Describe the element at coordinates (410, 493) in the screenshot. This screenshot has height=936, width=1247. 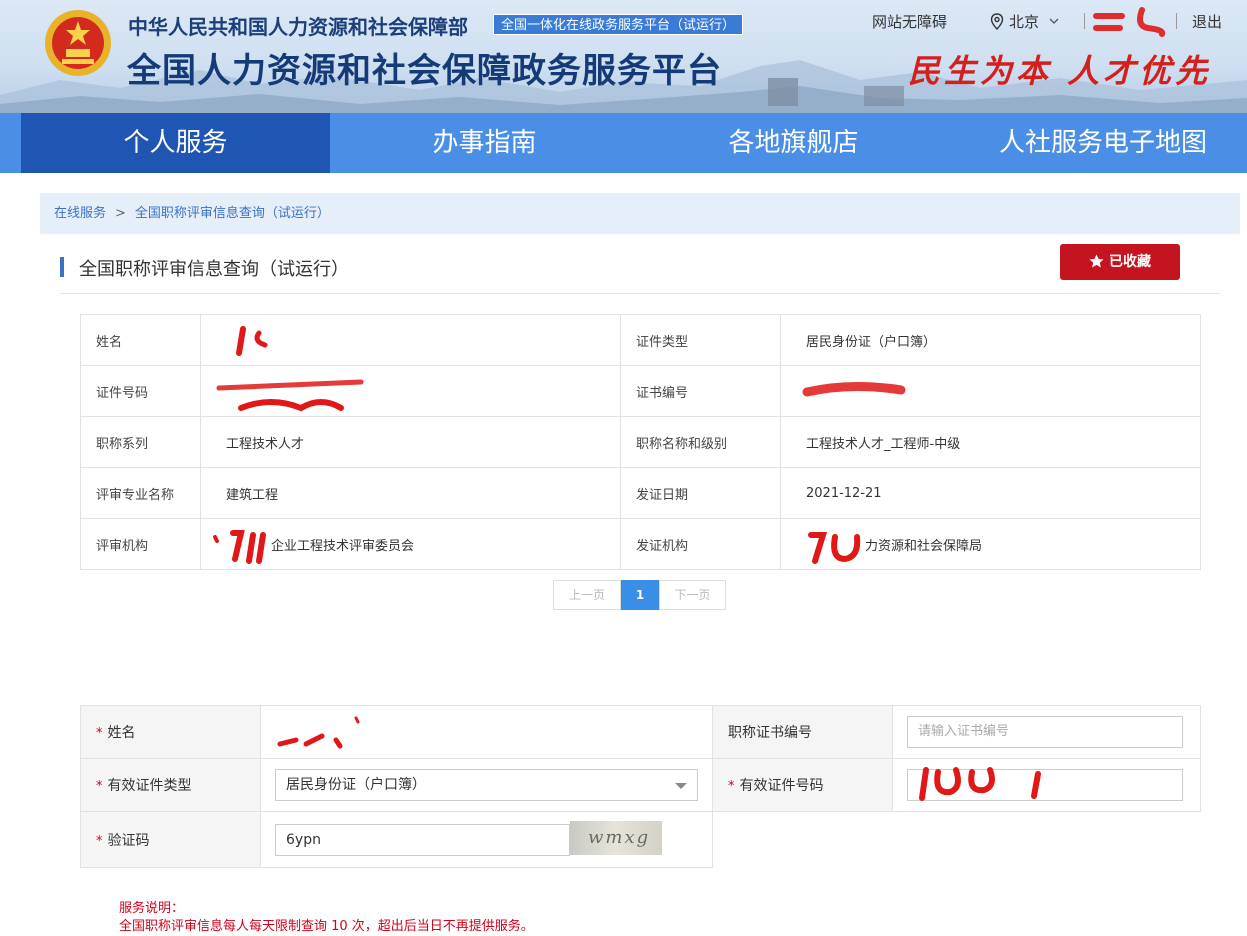
I see `result-value: 建筑工程` at that location.